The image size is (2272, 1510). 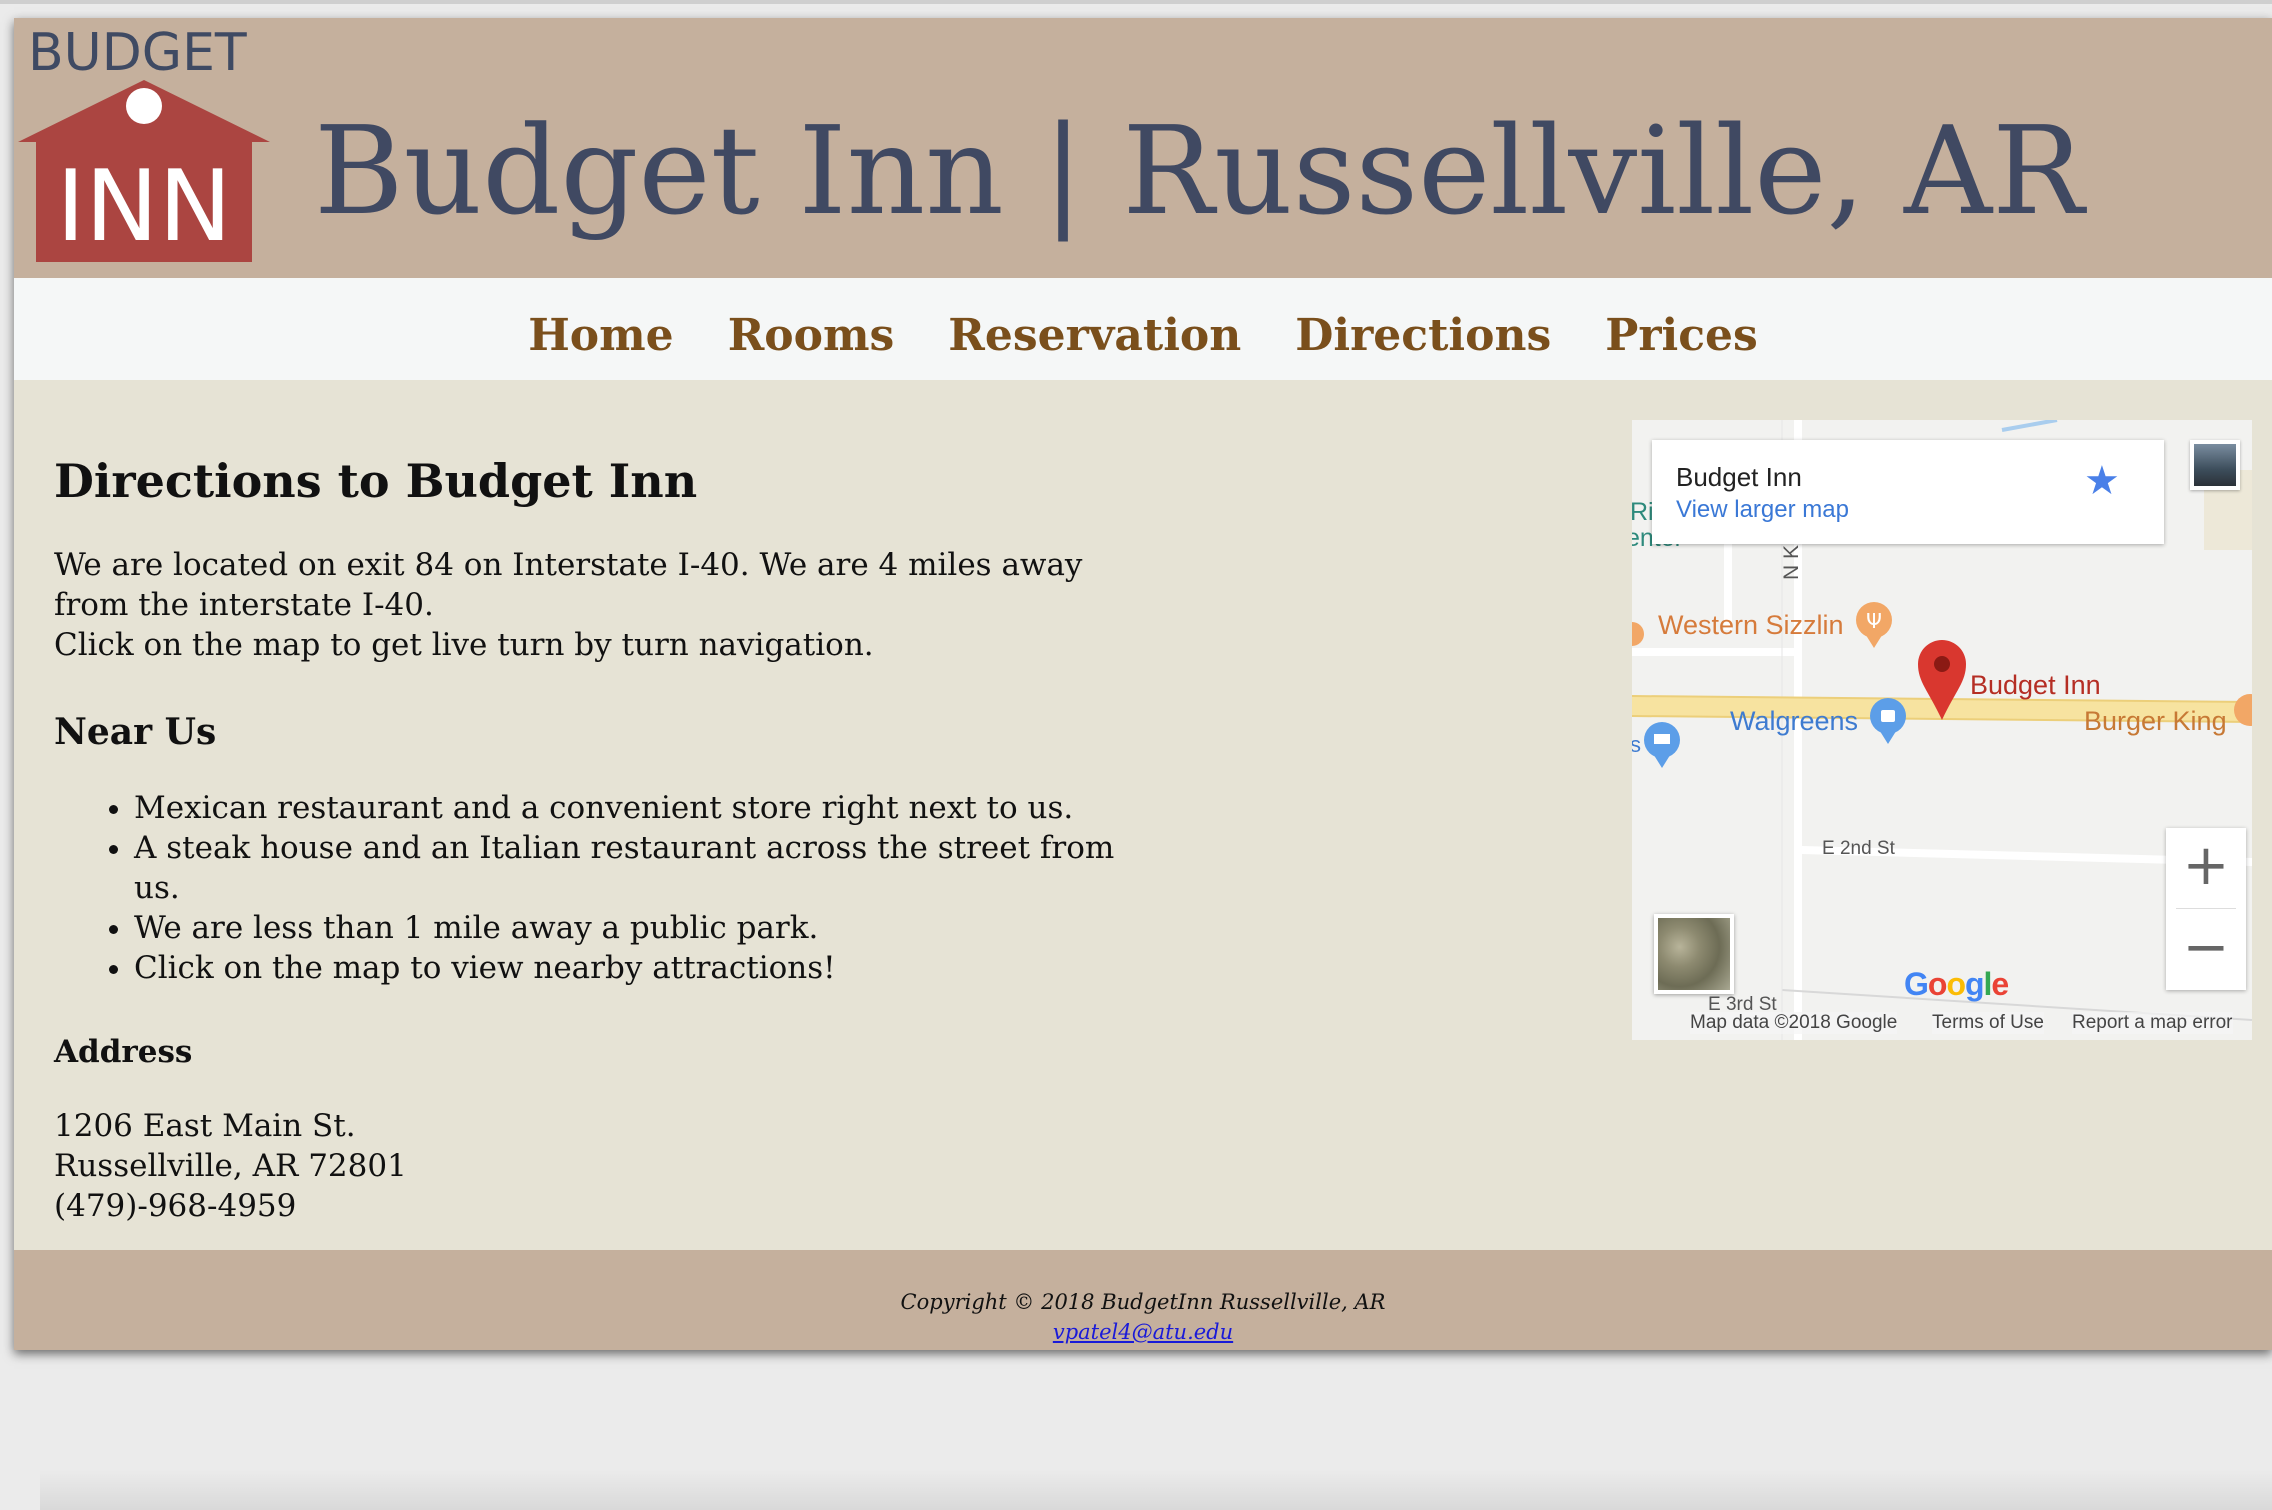 I want to click on nav-link-reservation: Reservation, so click(x=1094, y=335).